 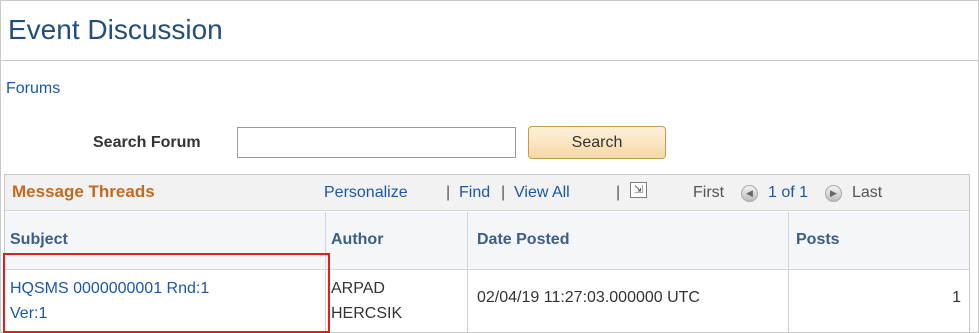 I want to click on thread-author: ARPAD HERCSIK, so click(x=386, y=301).